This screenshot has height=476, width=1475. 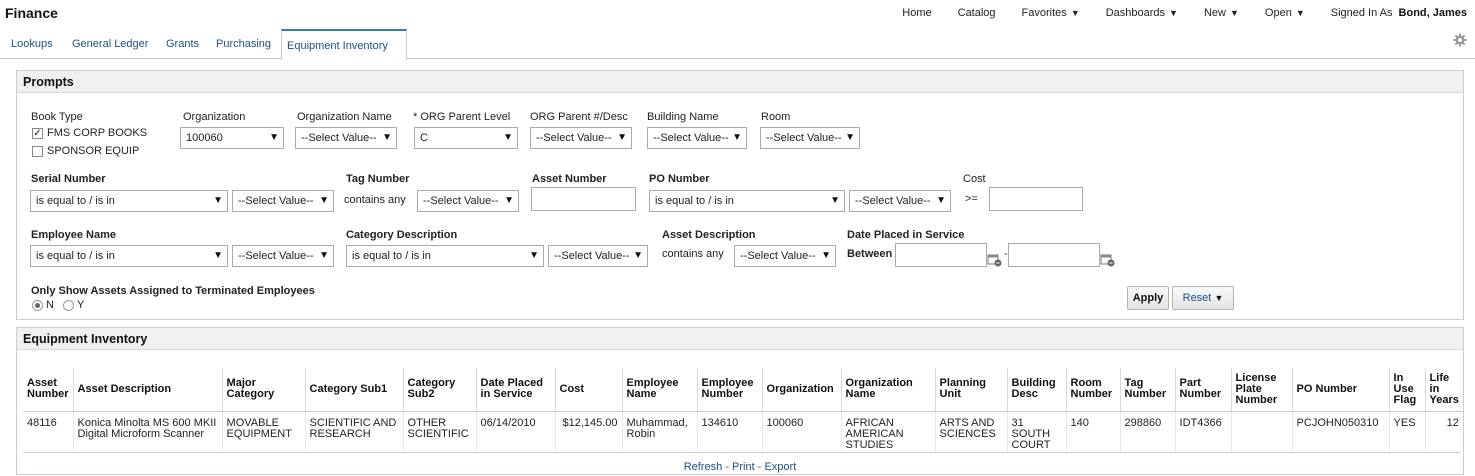 I want to click on col-major-category: Major Category, so click(x=264, y=389).